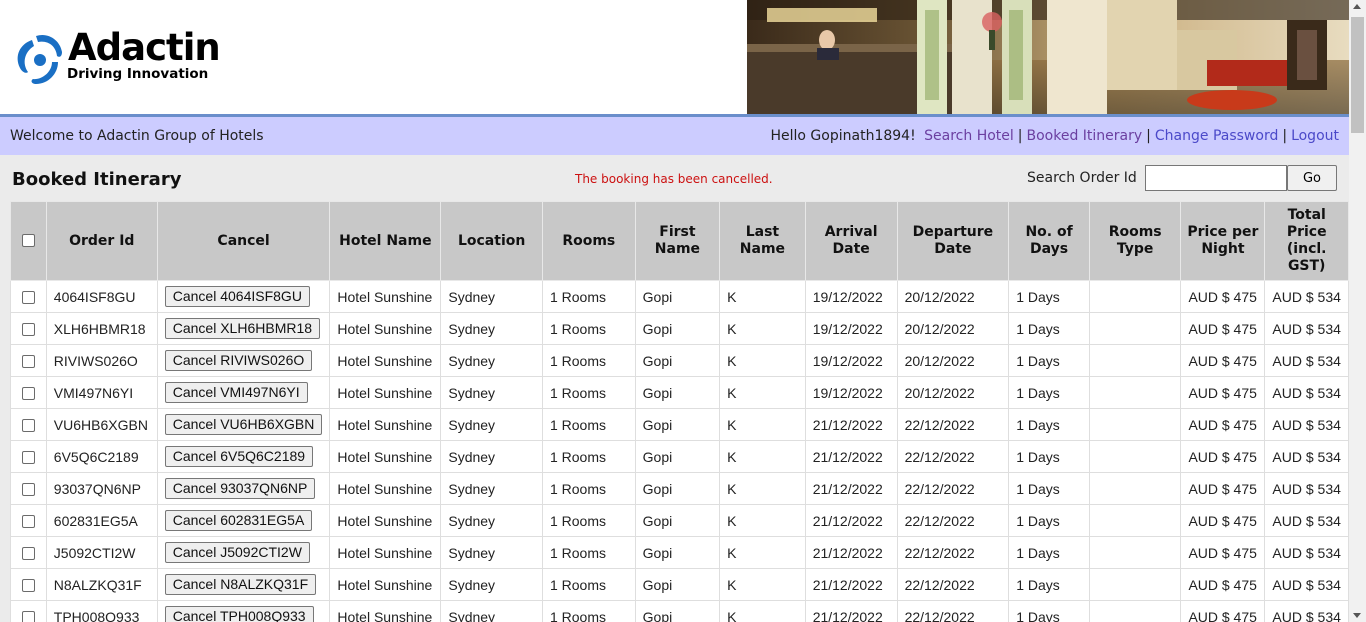  What do you see at coordinates (1216, 178) in the screenshot?
I see `search-order-input` at bounding box center [1216, 178].